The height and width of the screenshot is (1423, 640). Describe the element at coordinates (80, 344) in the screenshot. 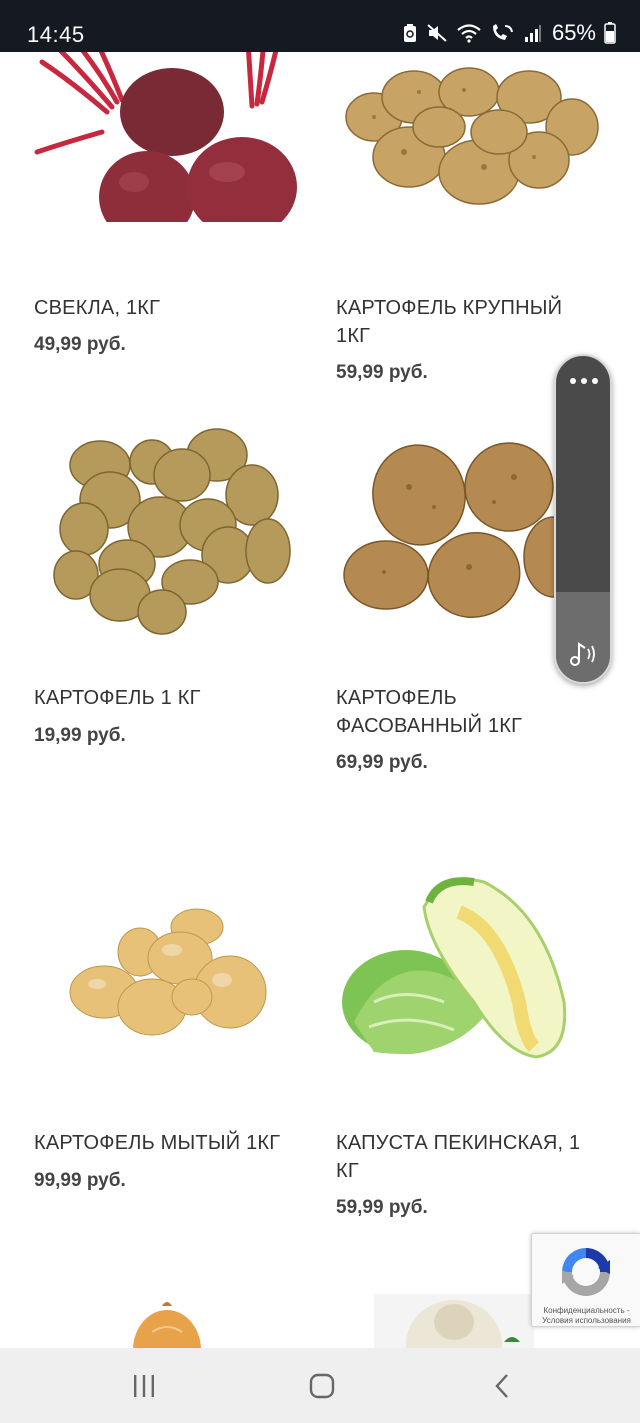

I see `product-price: 49,99 руб.` at that location.